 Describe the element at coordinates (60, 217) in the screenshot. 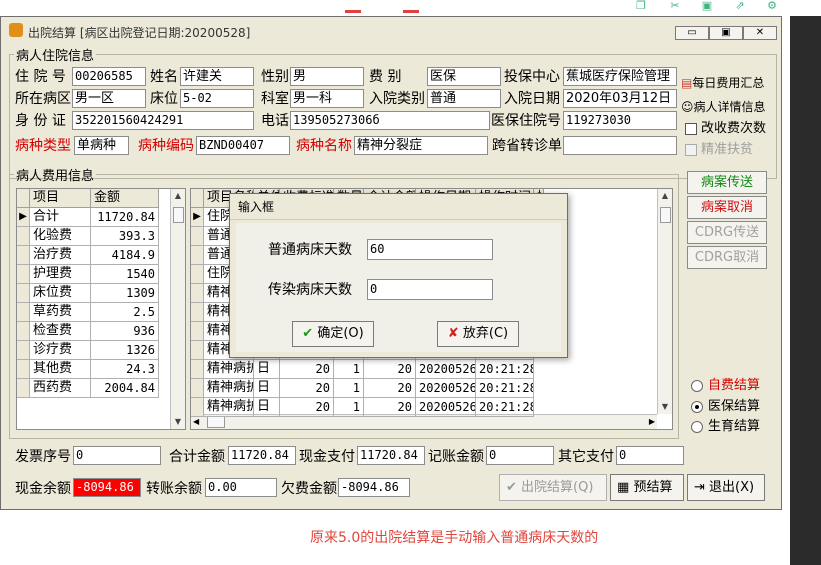

I see `summary-cell-item: 合计` at that location.